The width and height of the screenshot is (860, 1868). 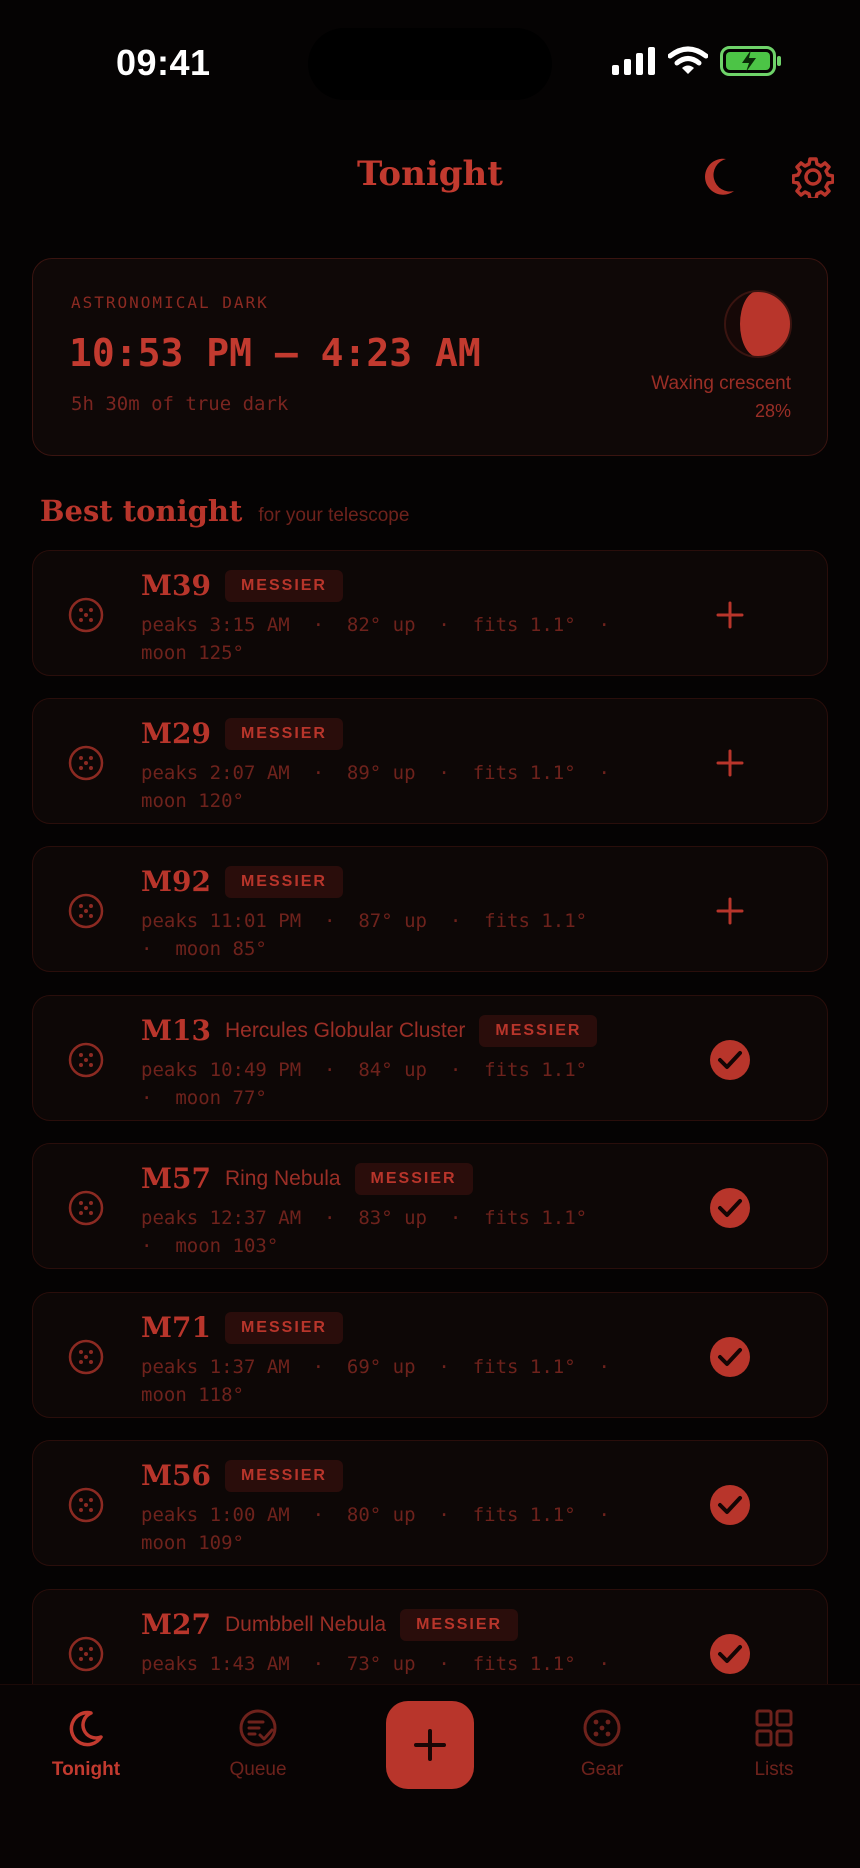 I want to click on dark-label: ASTRONOMICAL DARK, so click(x=170, y=302).